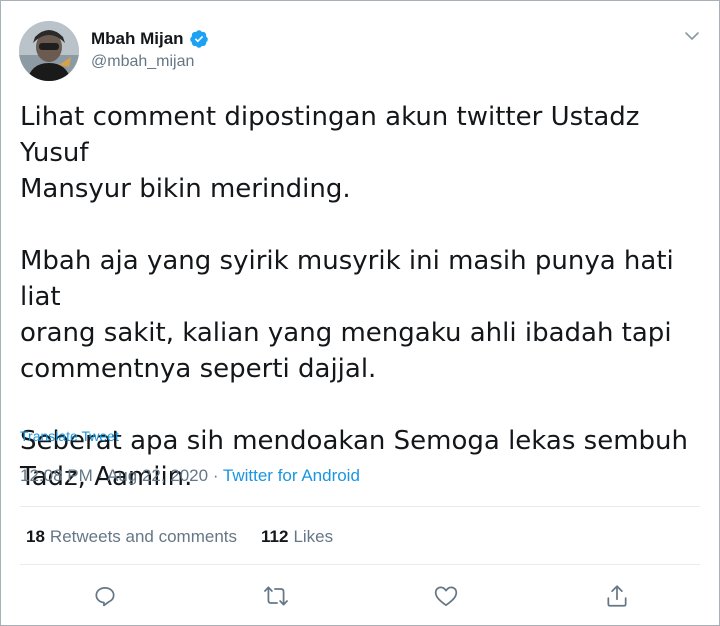 Image resolution: width=720 pixels, height=626 pixels. I want to click on author-block: Mbah Mijan @mbah_mijan, so click(150, 49).